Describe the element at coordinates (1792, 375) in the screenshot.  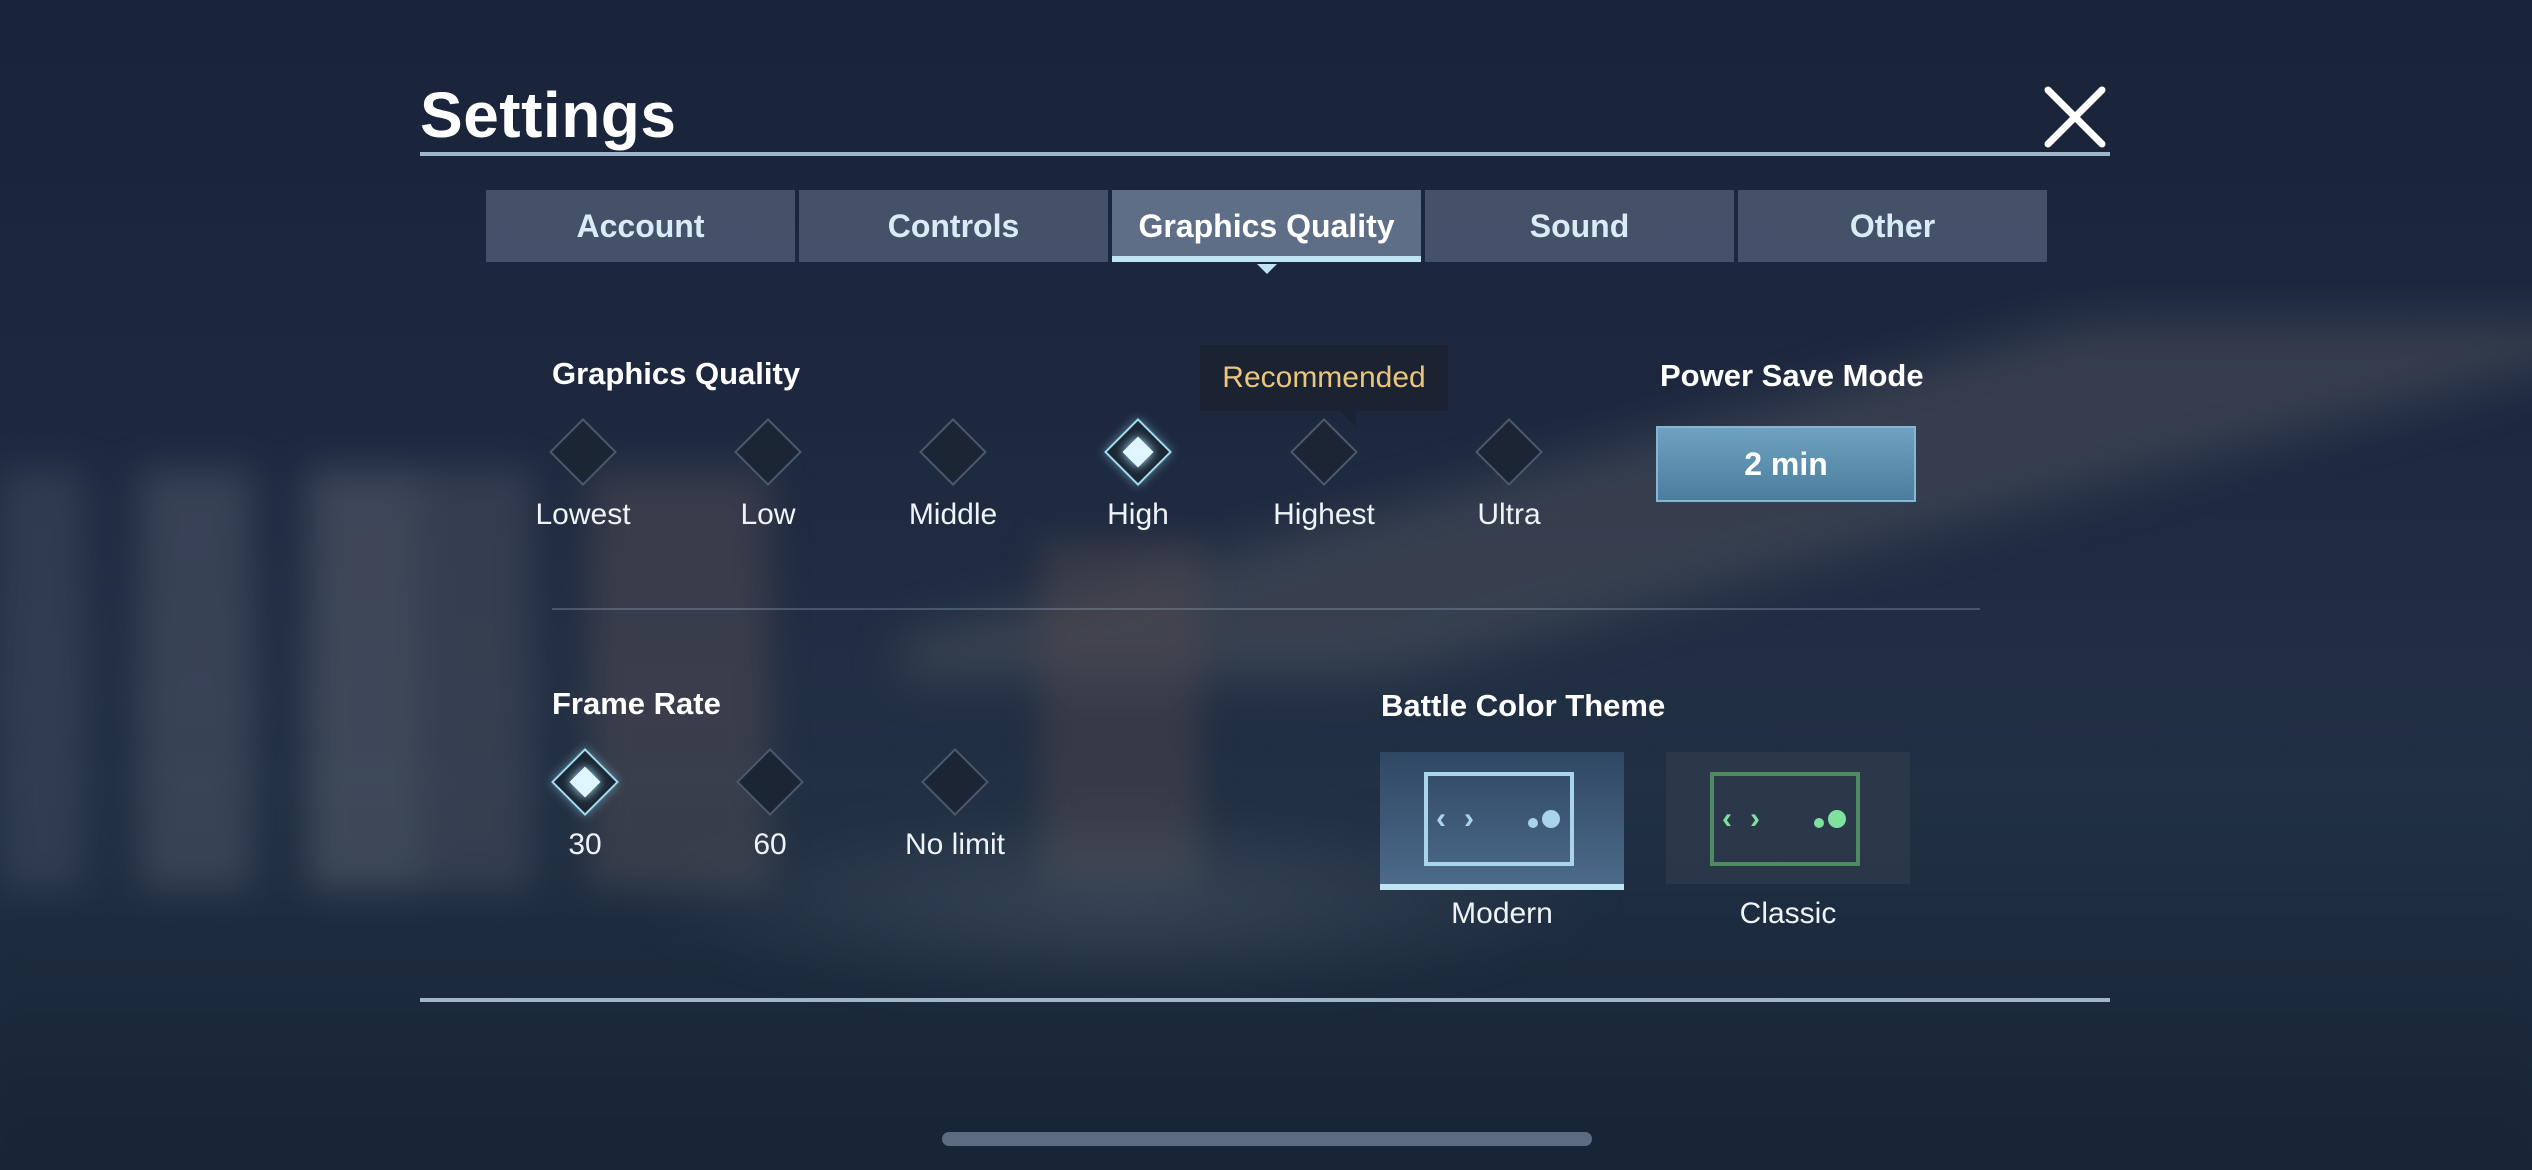
I see `power-save-mode-label: Power Save Mode` at that location.